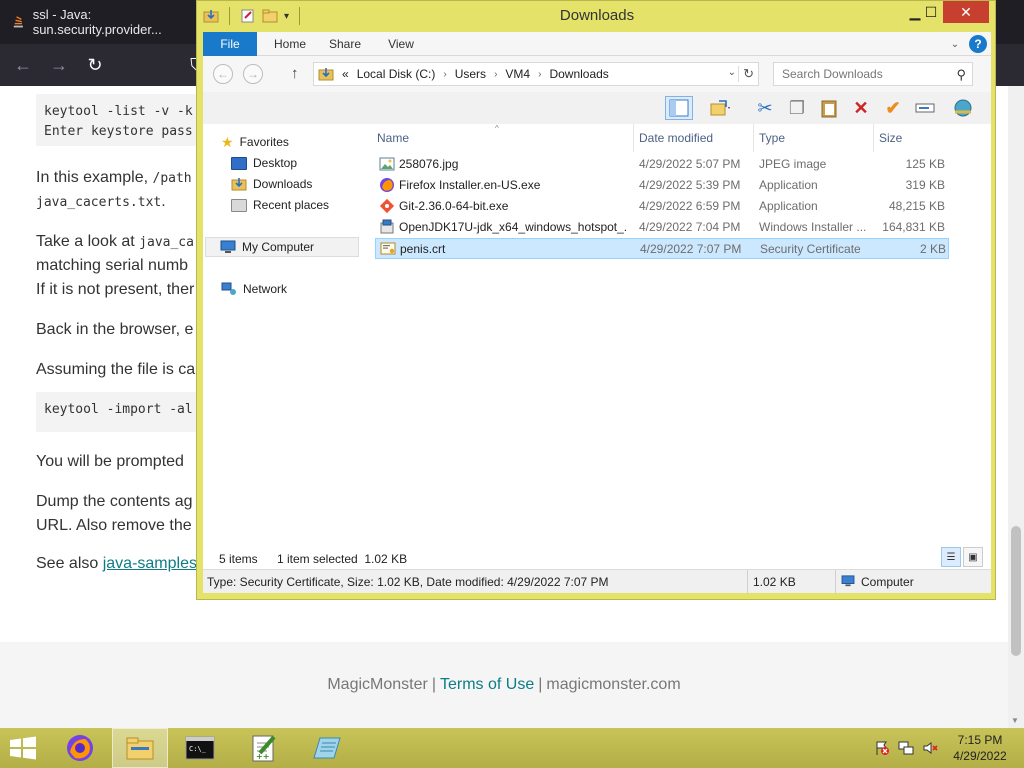 This screenshot has width=1024, height=768. Describe the element at coordinates (966, 12) in the screenshot. I see `close-icon: ✕` at that location.